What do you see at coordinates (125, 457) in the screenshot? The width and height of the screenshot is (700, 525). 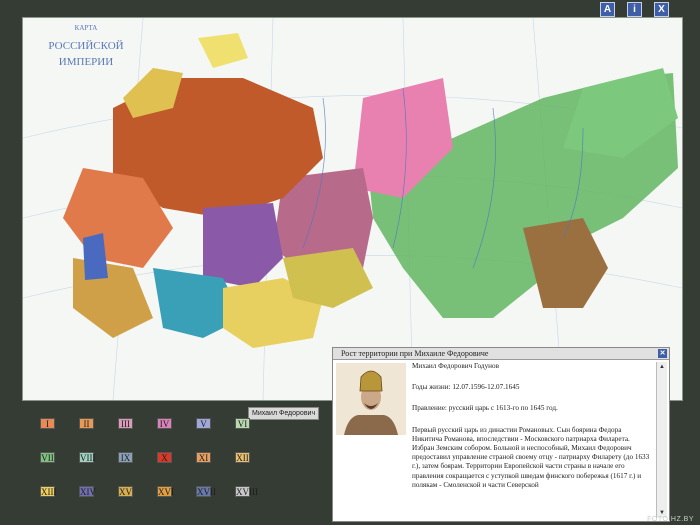 I see `era-button-ix: IX` at bounding box center [125, 457].